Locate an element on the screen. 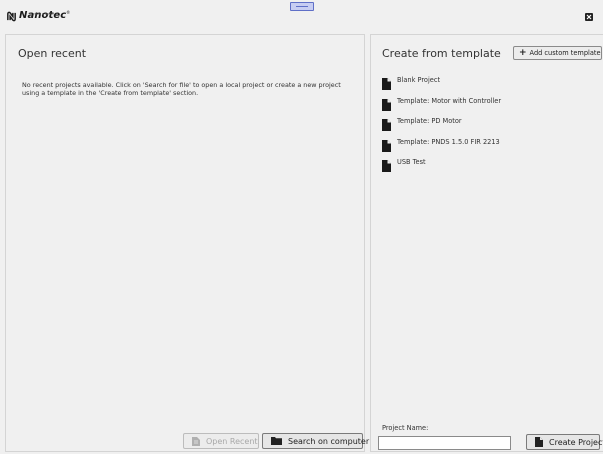 The height and width of the screenshot is (454, 603). template-item-blank-project: Blank Project is located at coordinates (489, 86).